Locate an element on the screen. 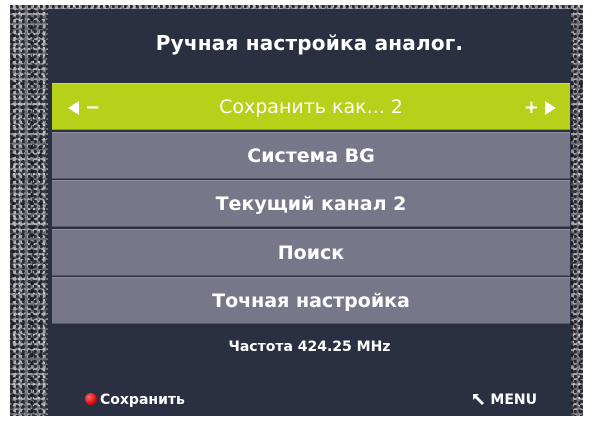  menu-label: MENU is located at coordinates (513, 400).